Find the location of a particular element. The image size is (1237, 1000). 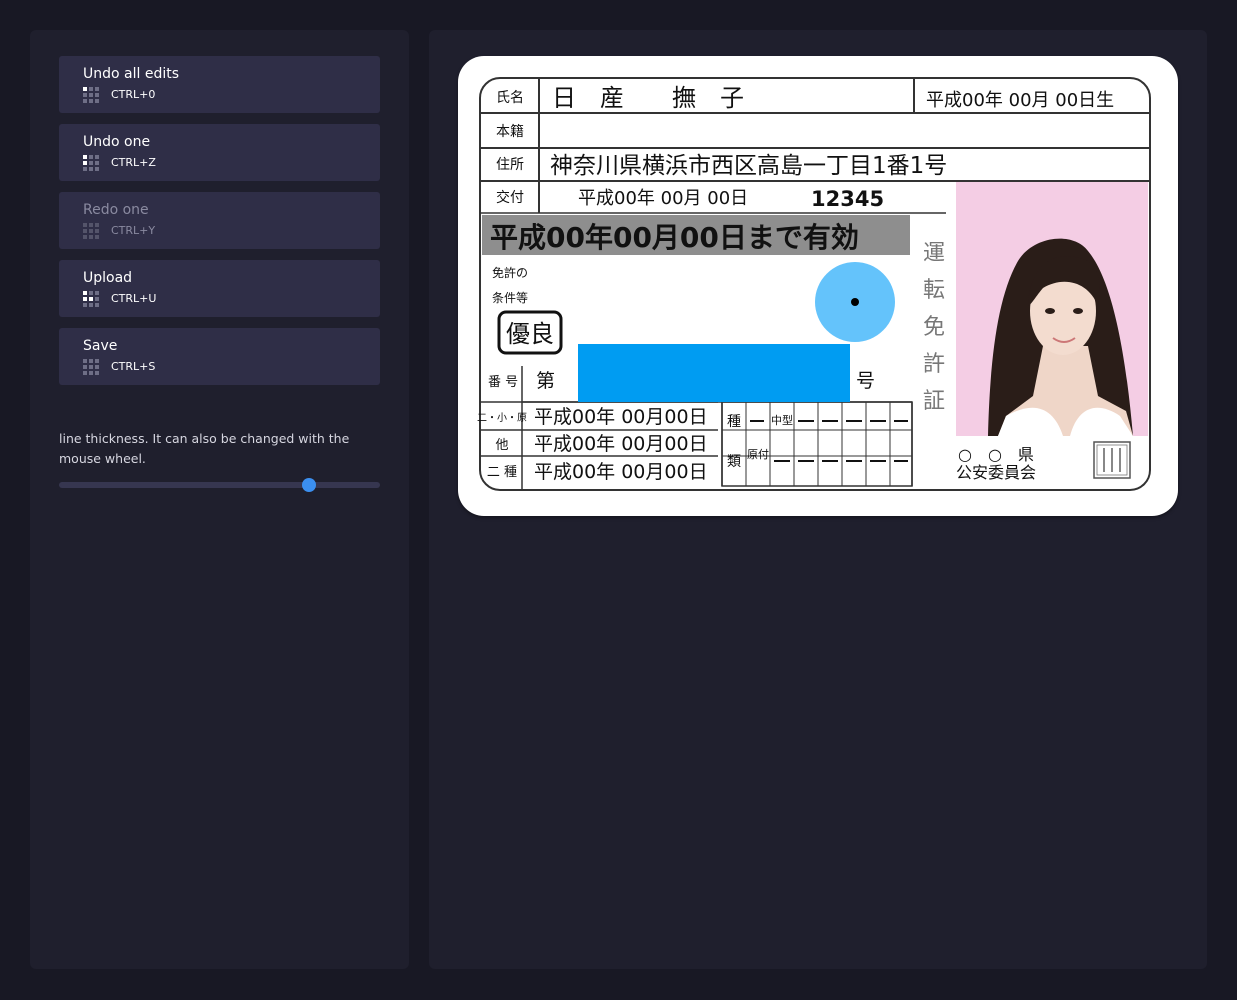

card-row-date-1: 平成00年 00月00日 is located at coordinates (621, 417).